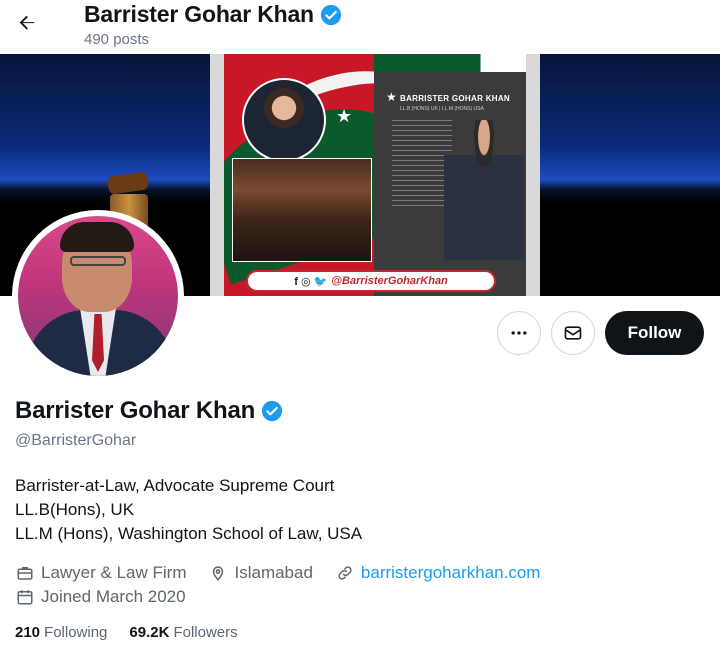  Describe the element at coordinates (205, 632) in the screenshot. I see `followers-label: Followers` at that location.